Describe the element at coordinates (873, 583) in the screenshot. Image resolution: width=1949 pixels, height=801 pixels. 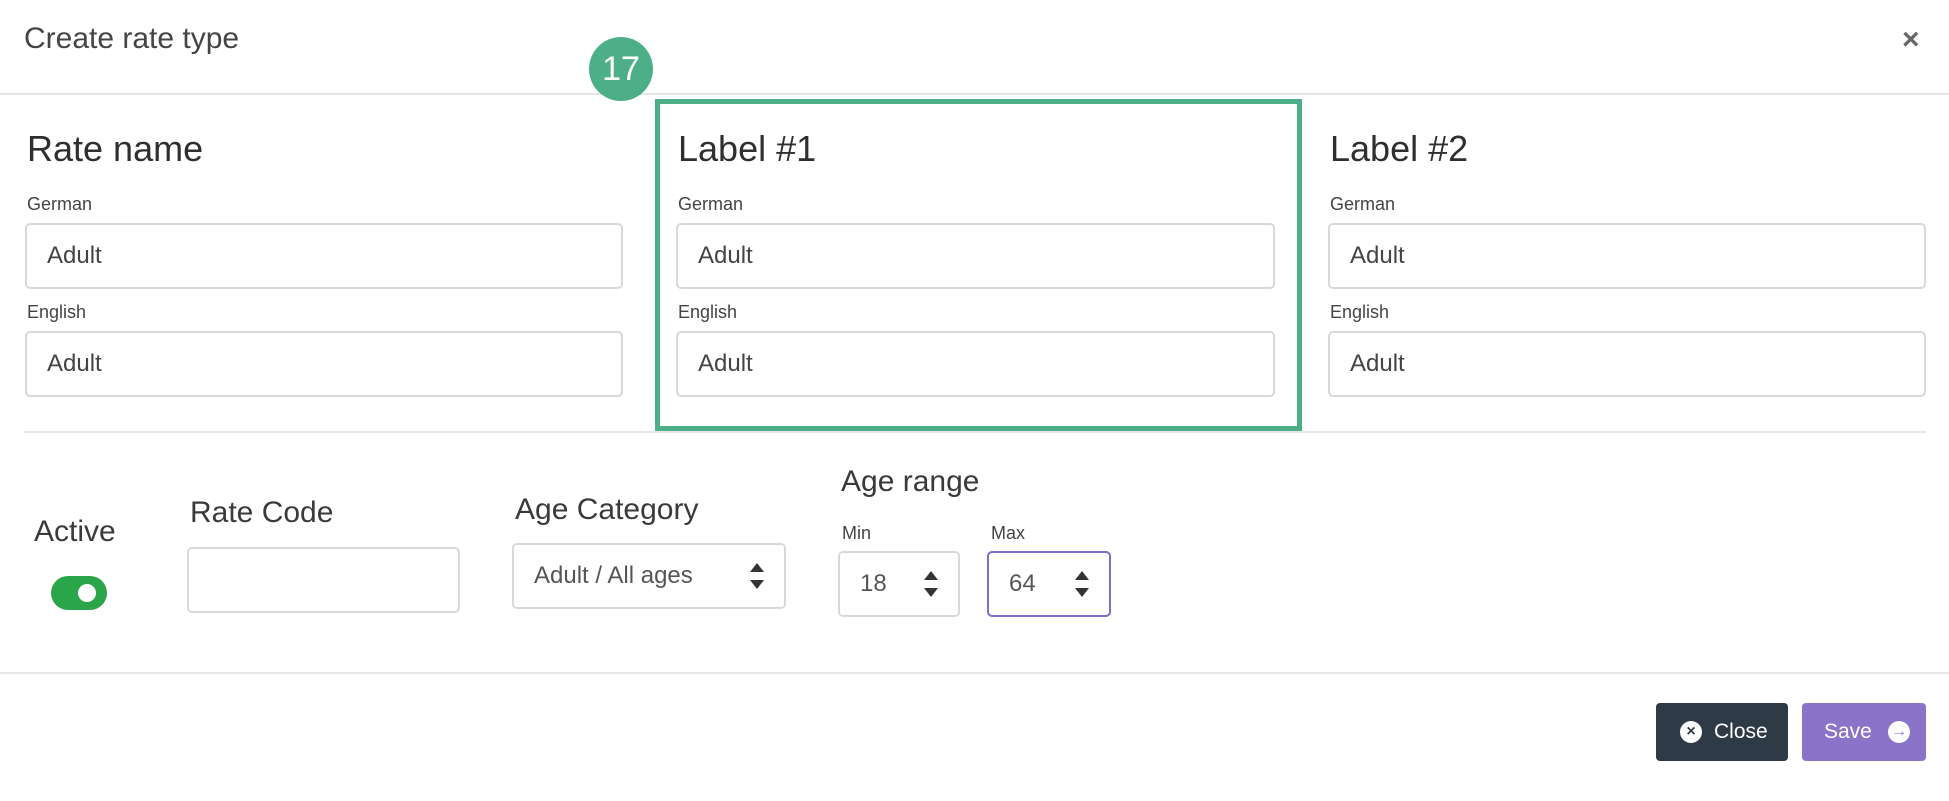
I see `min-age-value: 18` at that location.